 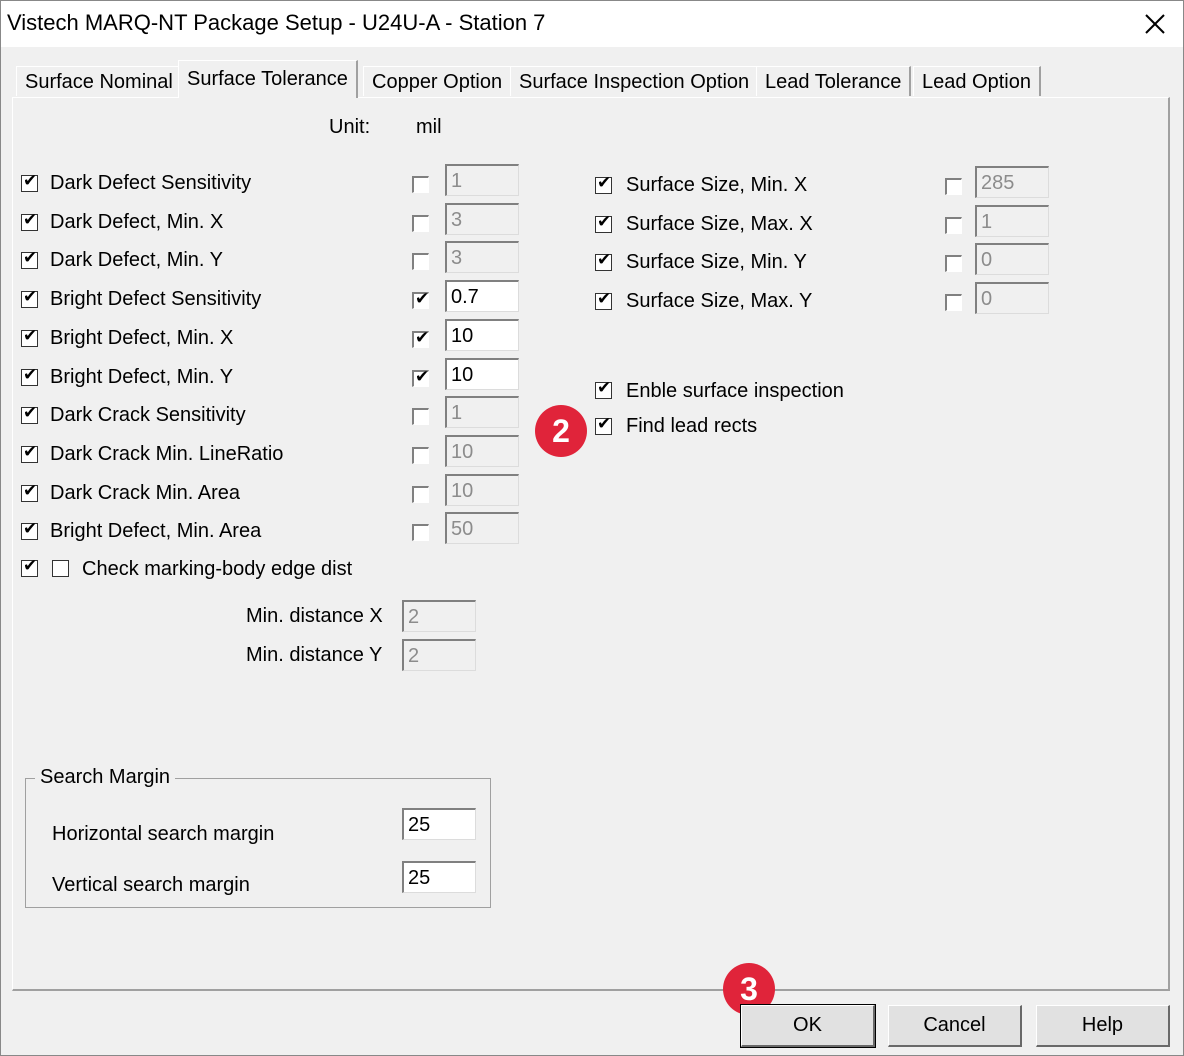 I want to click on cancel-button: Cancel, so click(x=955, y=1026).